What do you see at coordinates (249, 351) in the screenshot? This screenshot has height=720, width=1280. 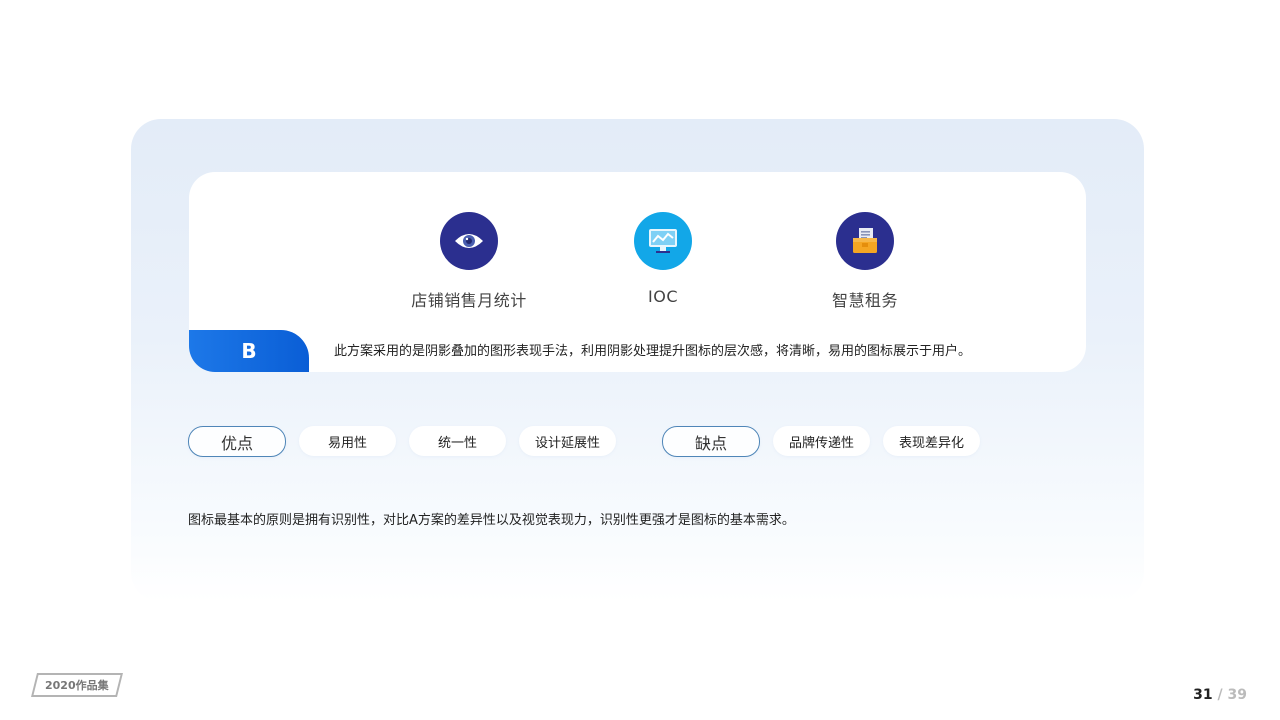 I see `scheme-badge: B` at bounding box center [249, 351].